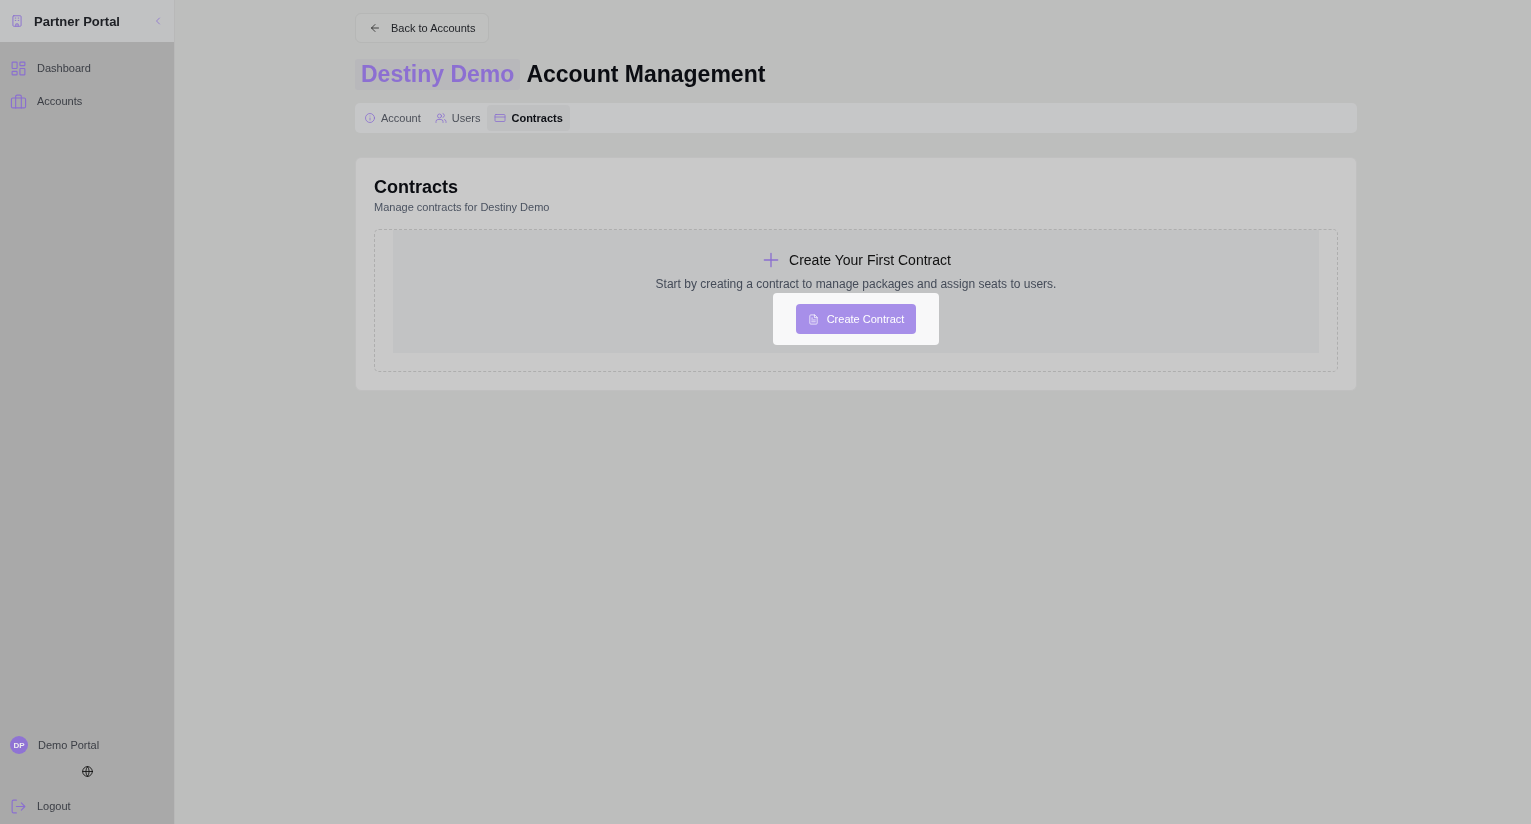  I want to click on nav-item: Dashboard, so click(87, 68).